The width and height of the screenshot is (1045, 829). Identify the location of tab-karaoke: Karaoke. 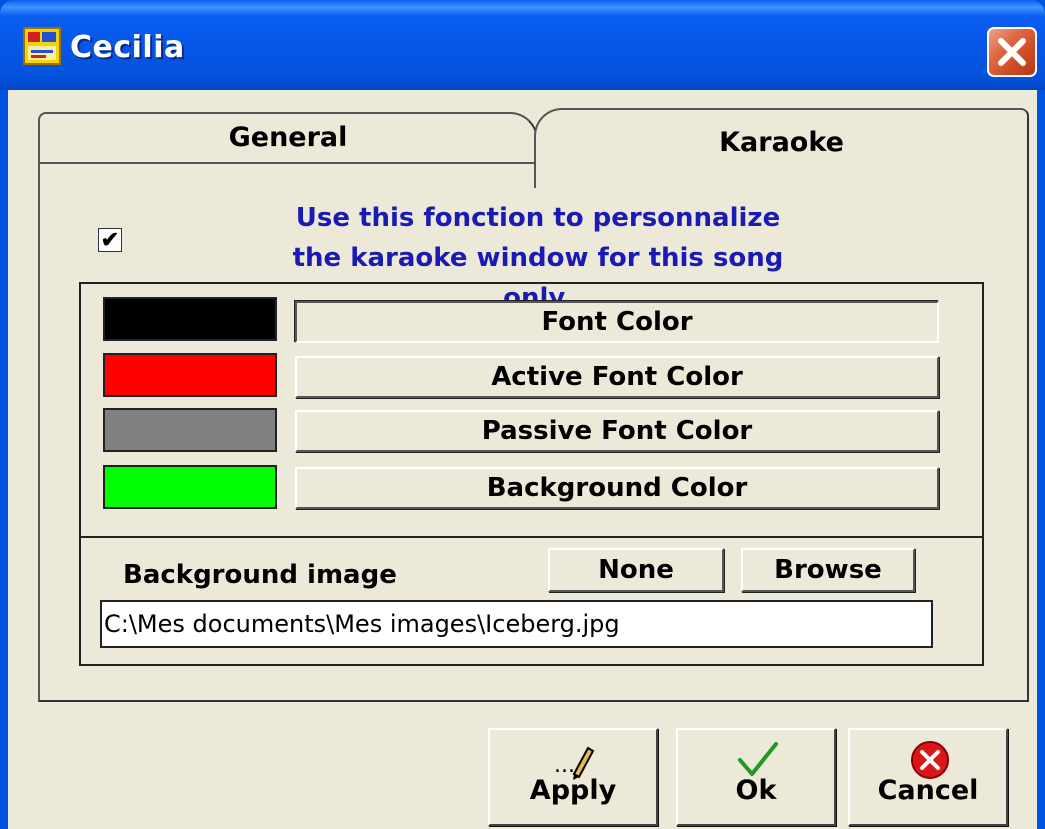
(781, 148).